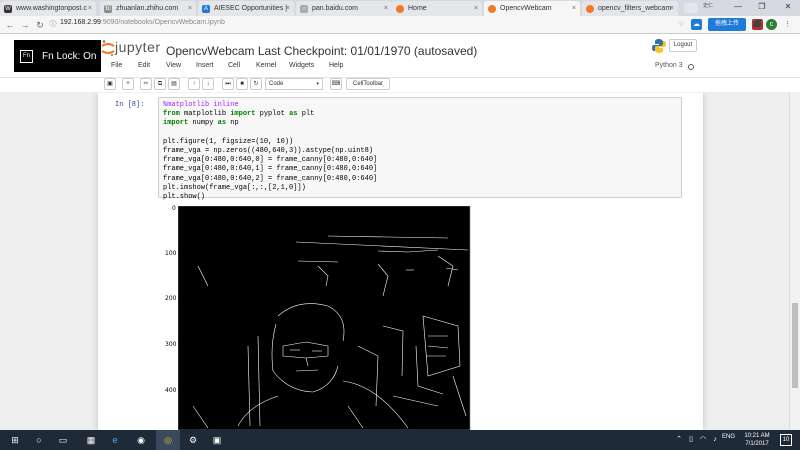  Describe the element at coordinates (256, 84) in the screenshot. I see `restart-kernel-icon: ↻` at that location.